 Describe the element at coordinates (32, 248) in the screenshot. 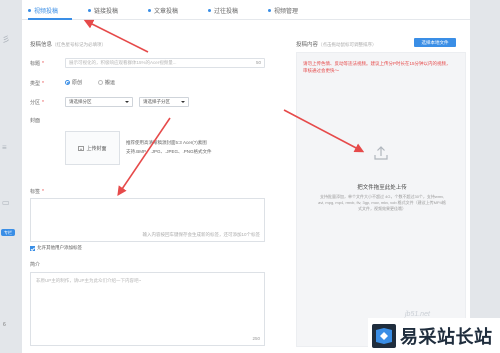

I see `allow-tags-checkbox` at that location.